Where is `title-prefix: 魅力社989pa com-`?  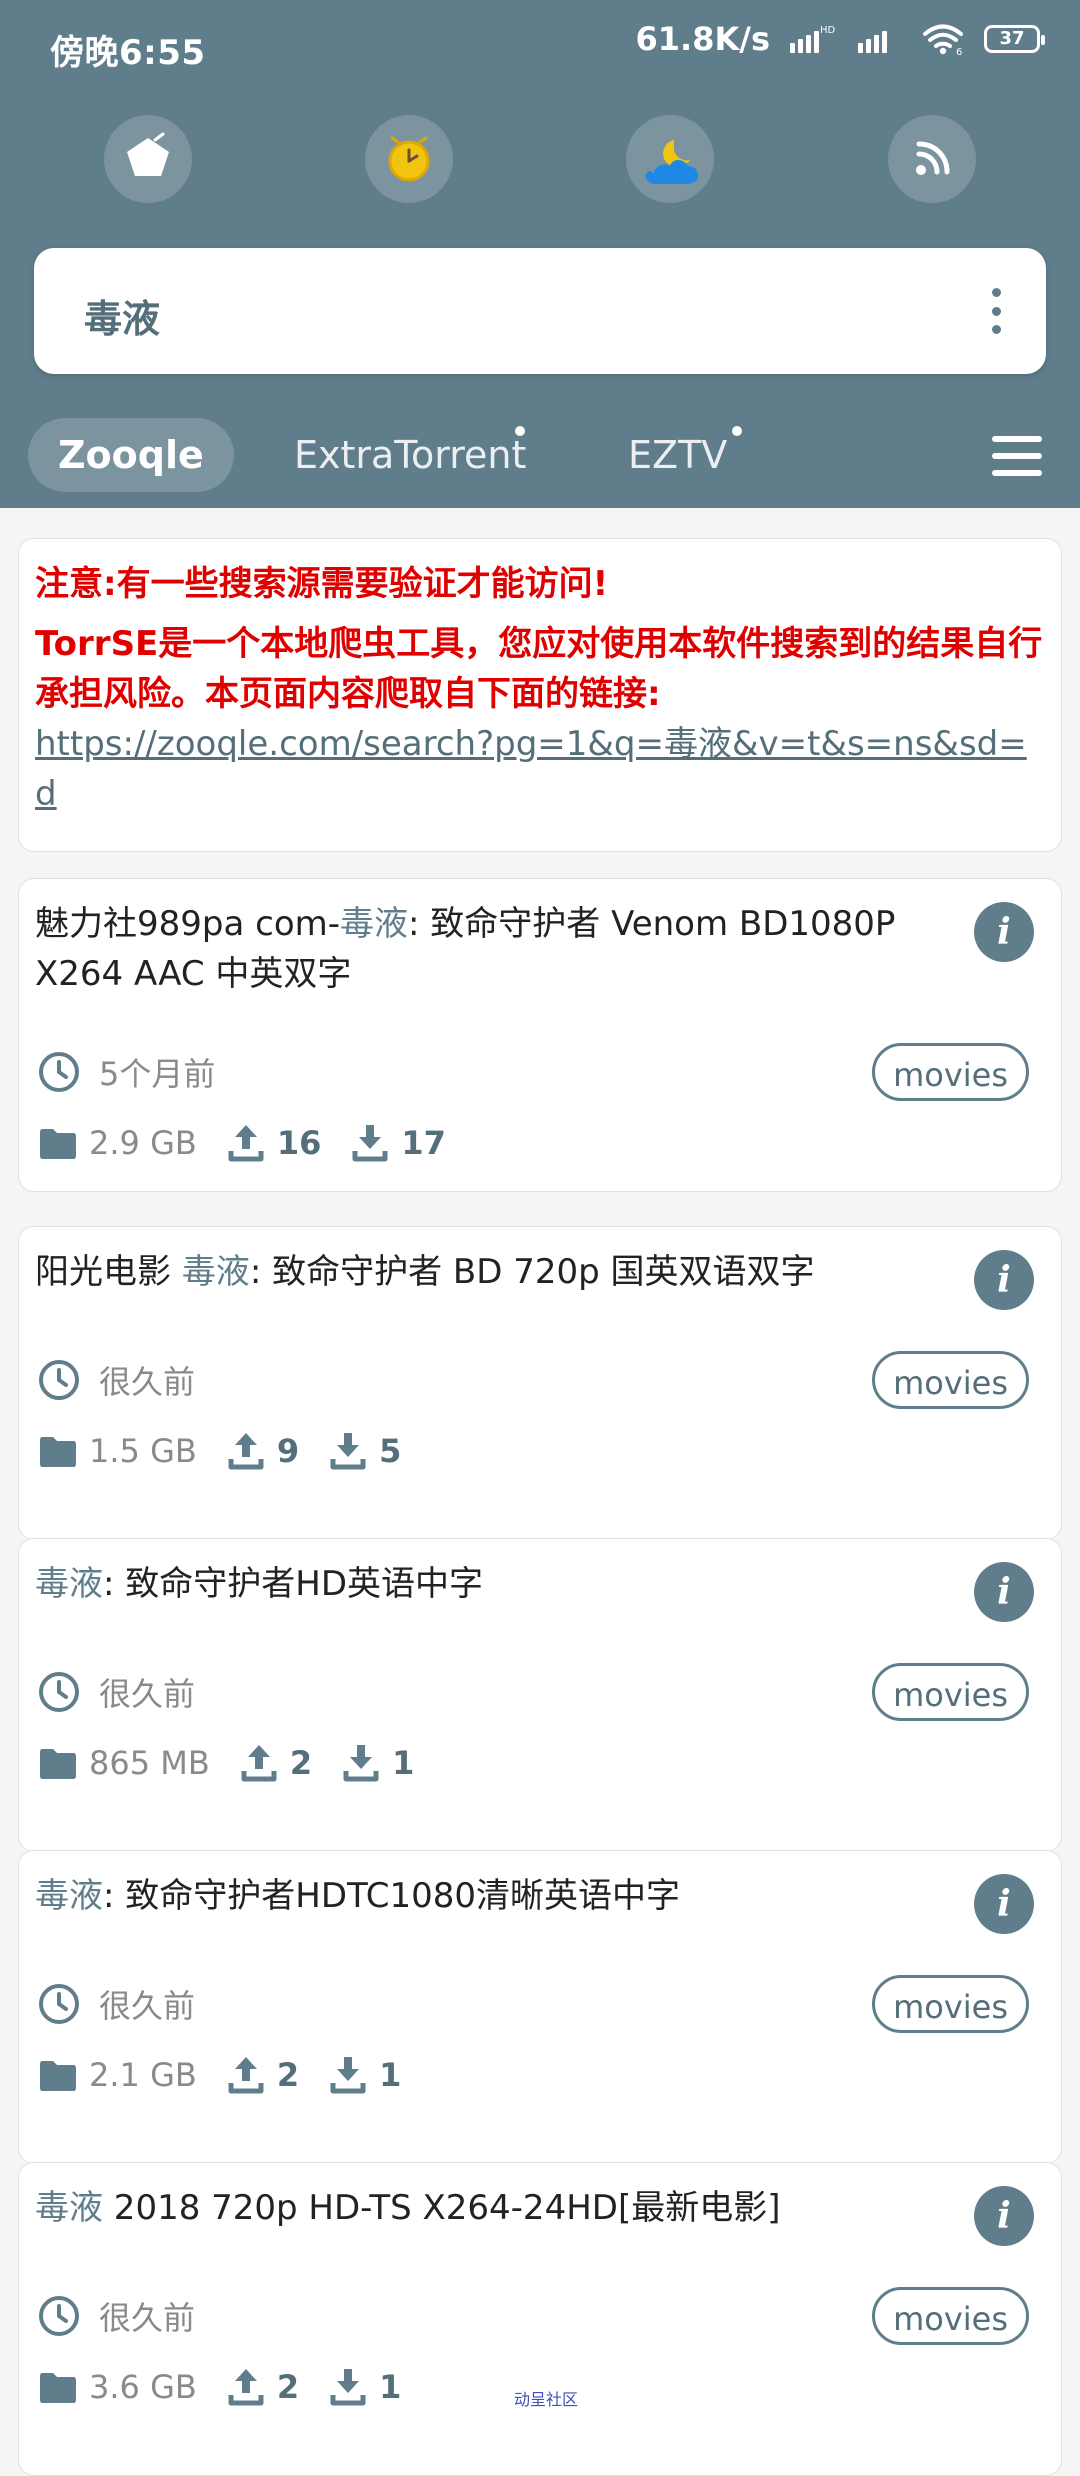 title-prefix: 魅力社989pa com- is located at coordinates (188, 924).